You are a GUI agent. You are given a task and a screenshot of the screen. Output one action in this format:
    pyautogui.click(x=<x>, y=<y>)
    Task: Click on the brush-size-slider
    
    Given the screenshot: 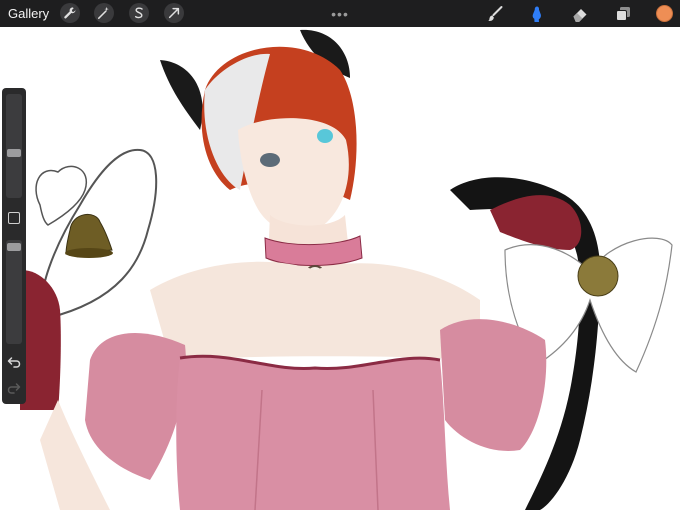 What is the action you would take?
    pyautogui.click(x=14, y=146)
    